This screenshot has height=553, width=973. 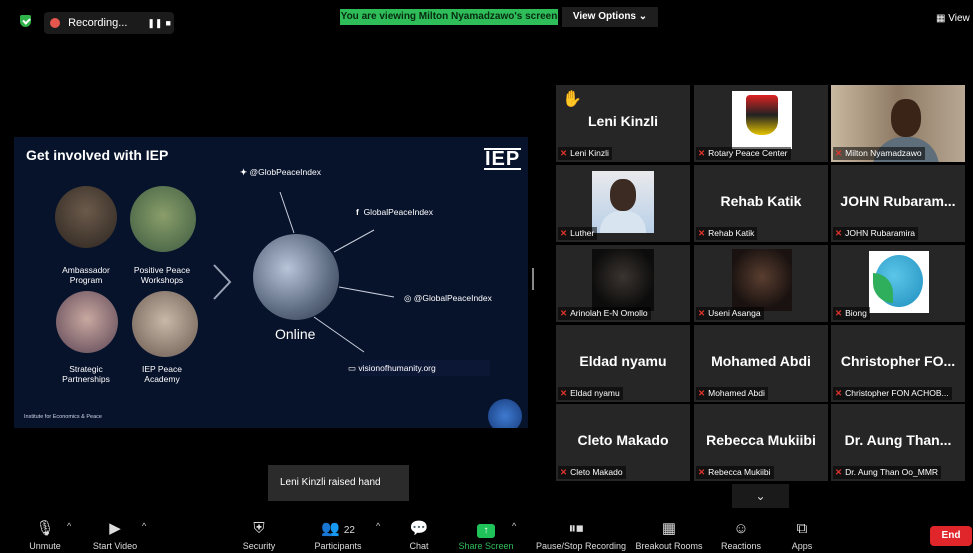 I want to click on participant-tile: ✕ Useni Asanga, so click(x=761, y=283).